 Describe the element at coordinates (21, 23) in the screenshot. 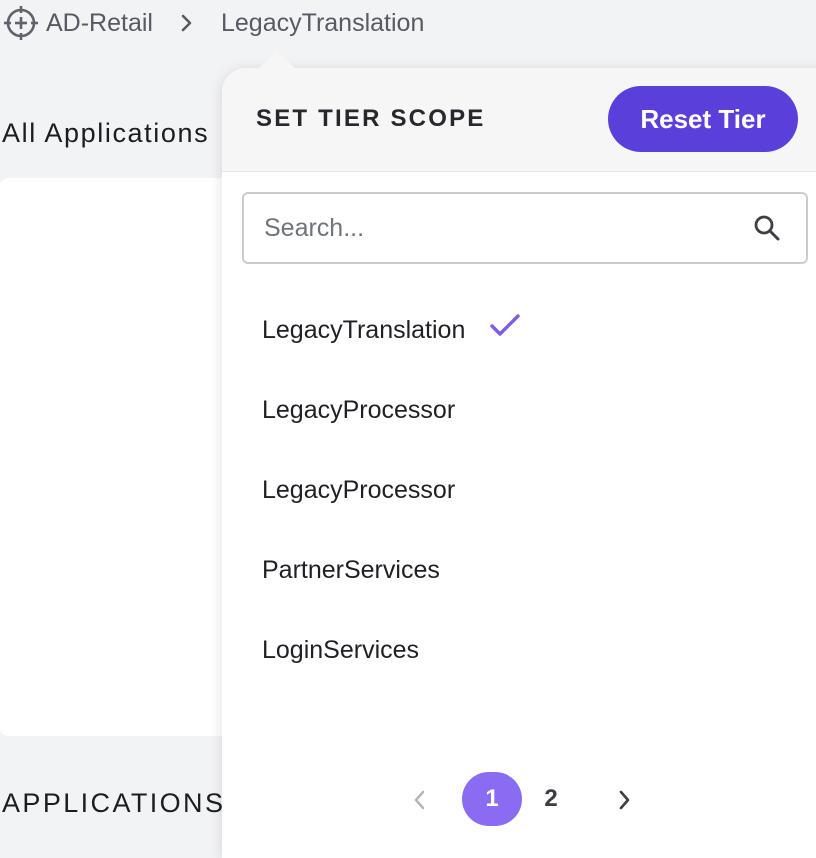

I see `crosshair-icon` at that location.